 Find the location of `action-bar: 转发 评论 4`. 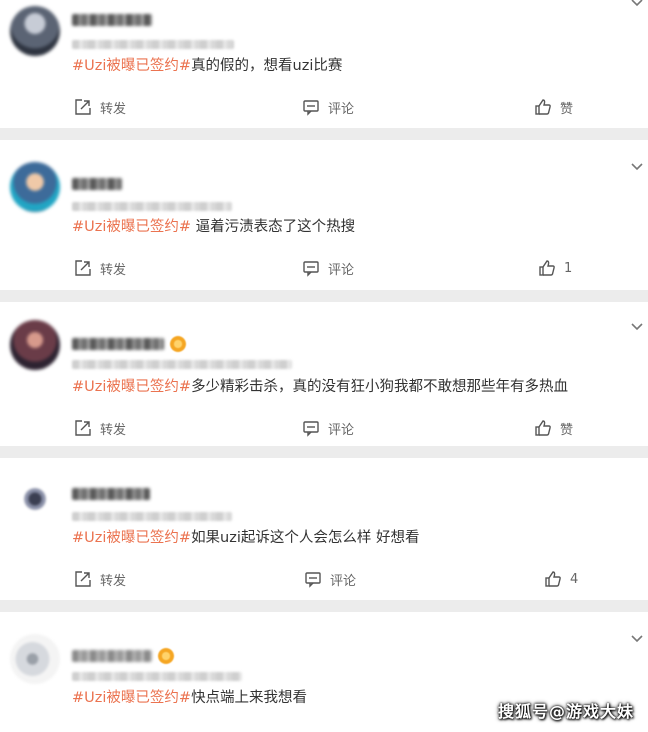

action-bar: 转发 评论 4 is located at coordinates (324, 579).